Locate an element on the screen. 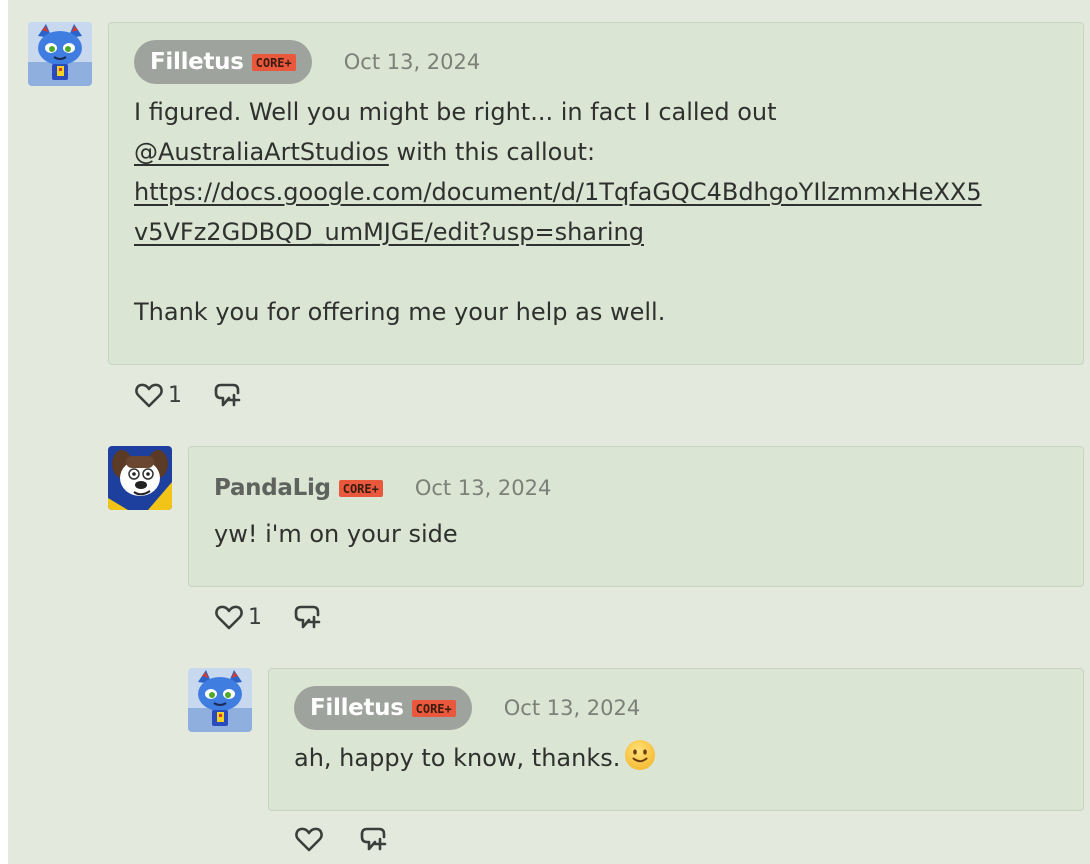 This screenshot has height=864, width=1090. page-left-edge is located at coordinates (4, 432).